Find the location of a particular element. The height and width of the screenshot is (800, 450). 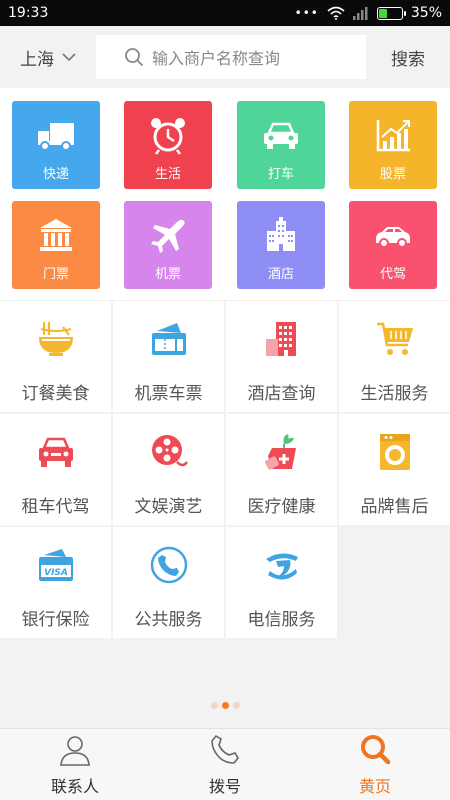

notification-dots-icon: ••• is located at coordinates (306, 13).